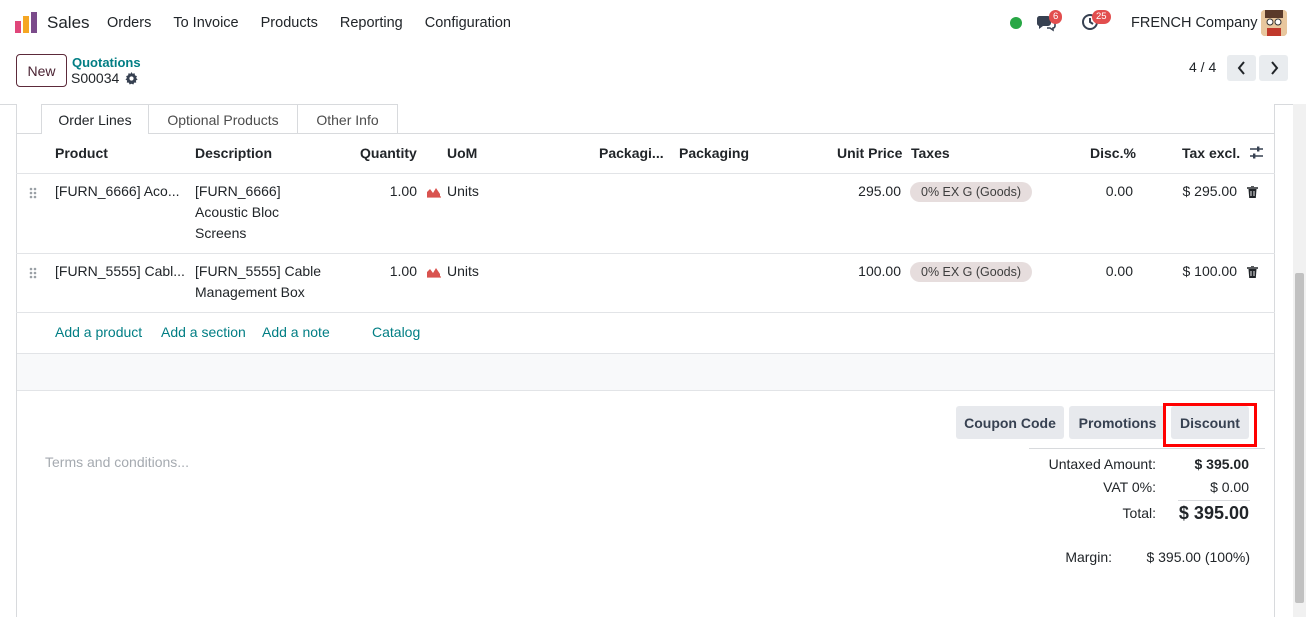 Image resolution: width=1306 pixels, height=617 pixels. Describe the element at coordinates (238, 191) in the screenshot. I see `description-line: [FURN_6666]` at that location.